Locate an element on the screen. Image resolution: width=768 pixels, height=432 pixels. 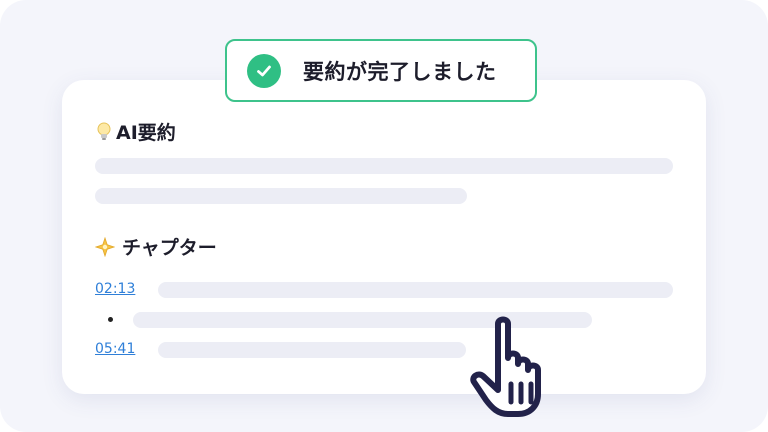
sparkle-star-icon is located at coordinates (105, 246).